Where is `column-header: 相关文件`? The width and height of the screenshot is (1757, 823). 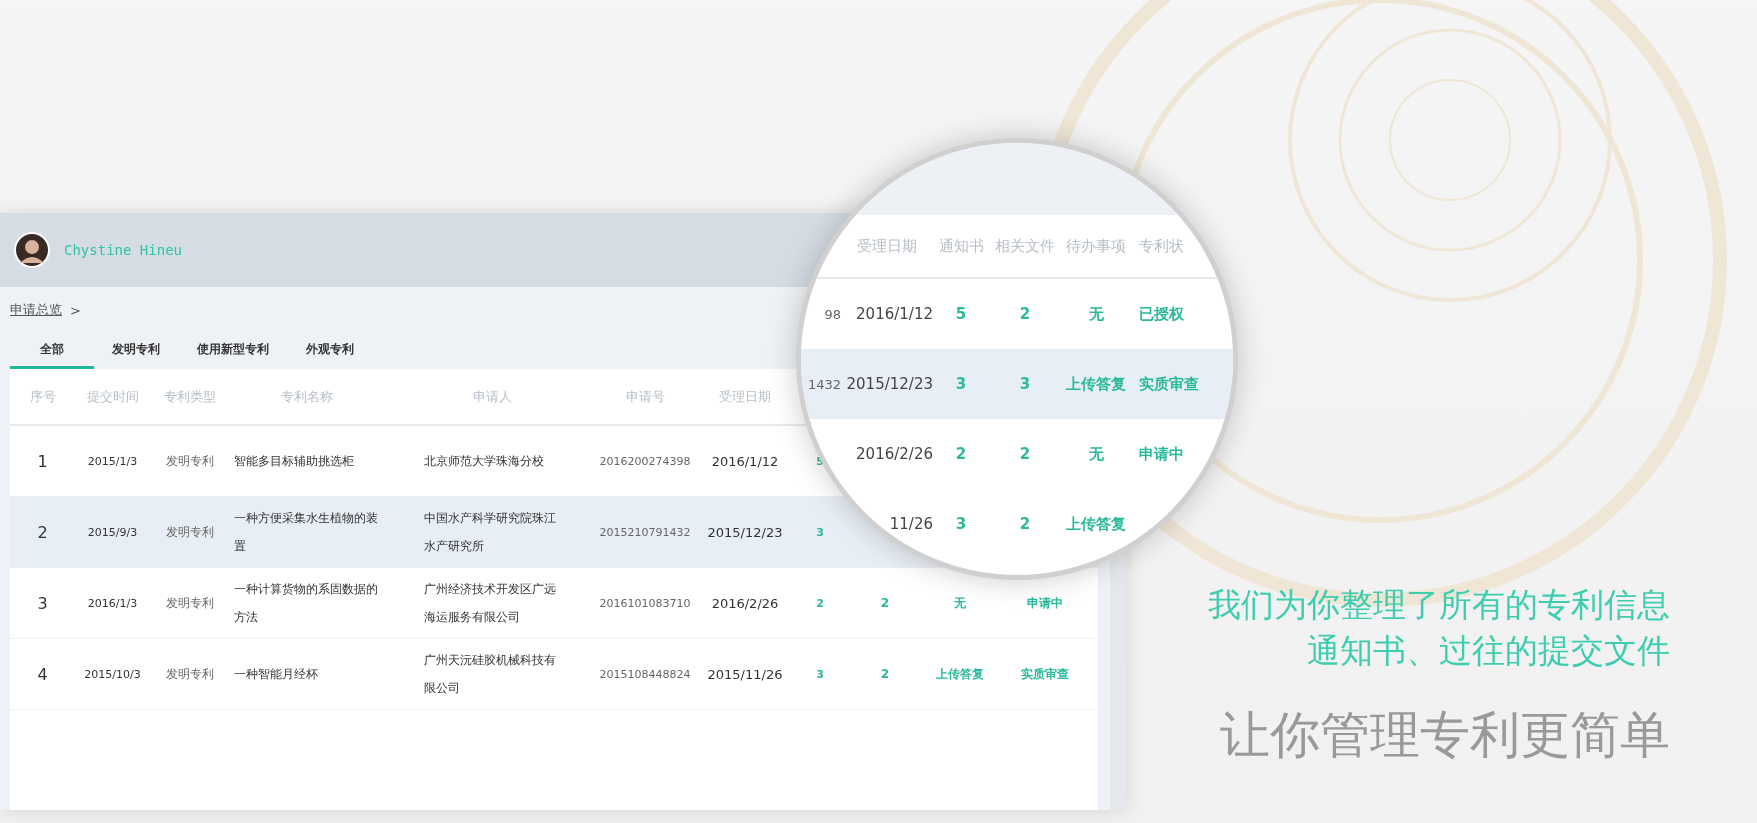 column-header: 相关文件 is located at coordinates (1025, 246).